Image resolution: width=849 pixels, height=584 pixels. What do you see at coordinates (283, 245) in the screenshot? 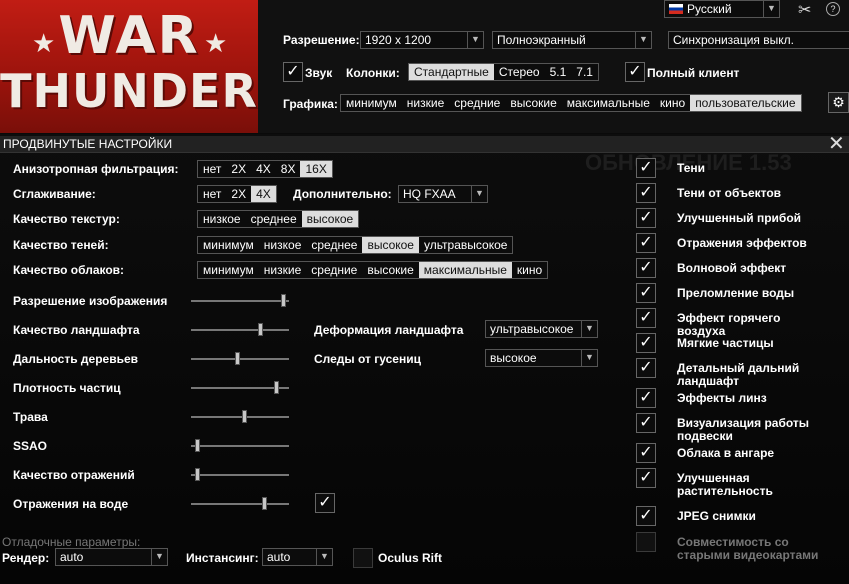
I see `shadow-option: низкое` at bounding box center [283, 245].